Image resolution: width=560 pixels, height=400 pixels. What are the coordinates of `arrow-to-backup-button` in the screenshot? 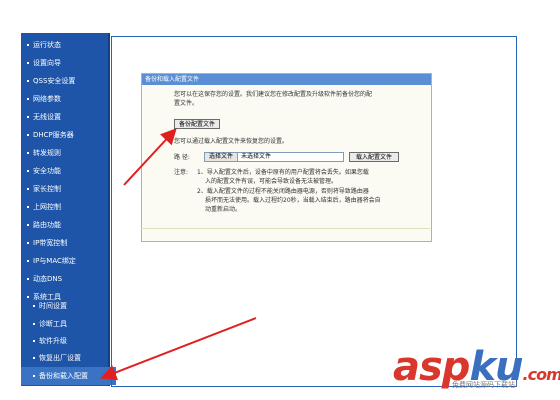 It's located at (150, 157).